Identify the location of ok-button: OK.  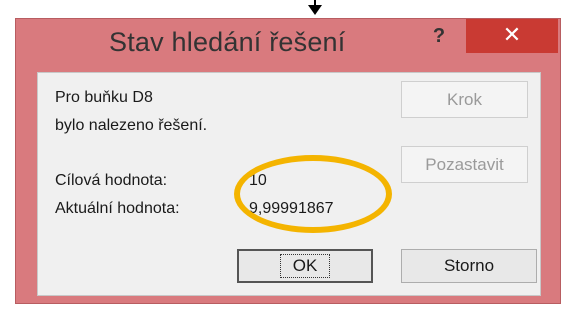
(305, 266).